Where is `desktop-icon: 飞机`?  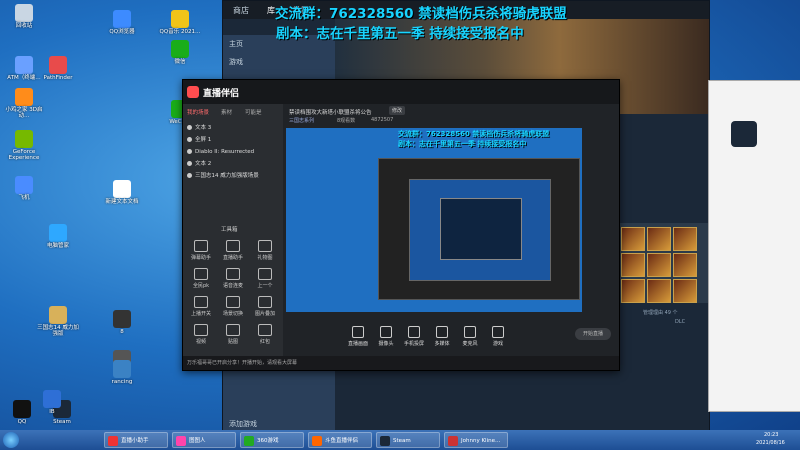 desktop-icon: 飞机 is located at coordinates (24, 188).